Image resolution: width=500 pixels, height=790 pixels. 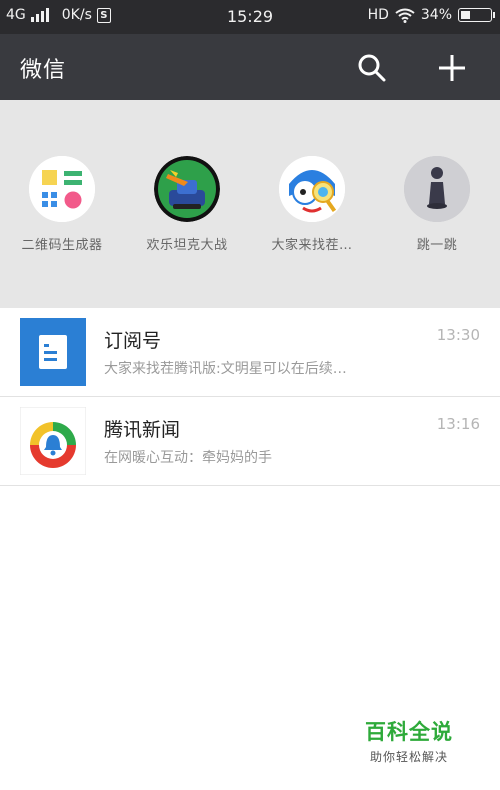 I want to click on search-button, so click(x=372, y=68).